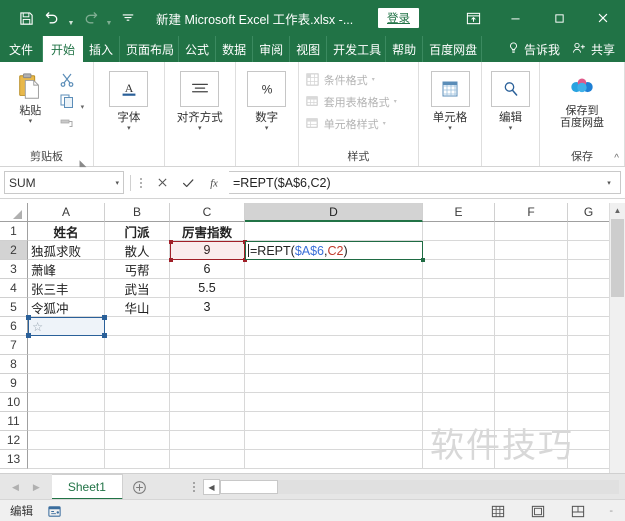  What do you see at coordinates (83, 161) in the screenshot?
I see `clipboard-dialog-launcher-icon: ◣` at bounding box center [83, 161].